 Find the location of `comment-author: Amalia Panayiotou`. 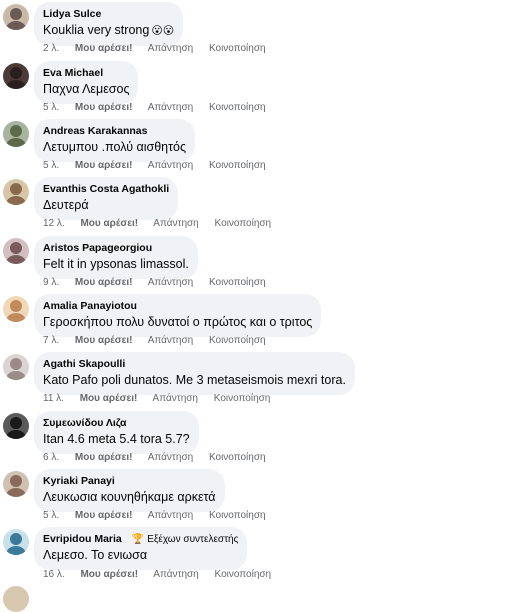

comment-author: Amalia Panayiotou is located at coordinates (90, 306).